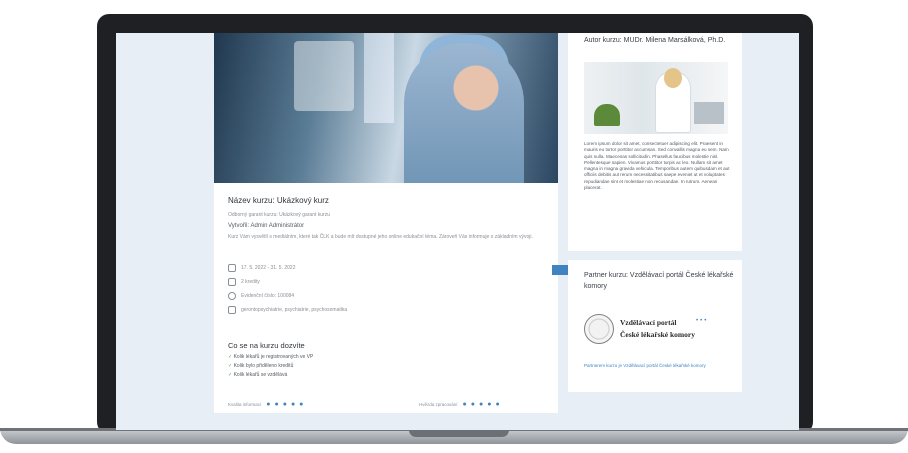  I want to click on learn-section-title: Co se na kurzu dozvíte, so click(266, 345).